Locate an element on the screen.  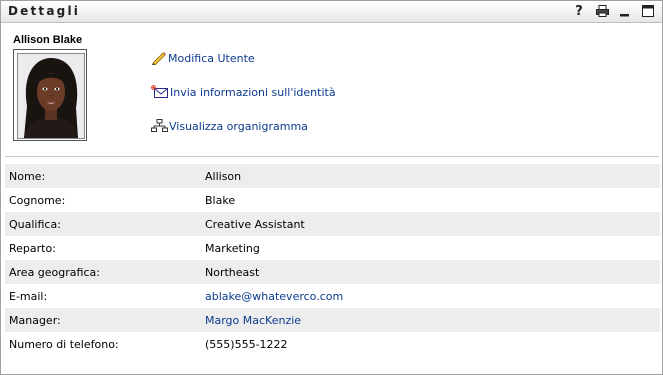
table-row: Reparto: Marketing is located at coordinates (332, 248).